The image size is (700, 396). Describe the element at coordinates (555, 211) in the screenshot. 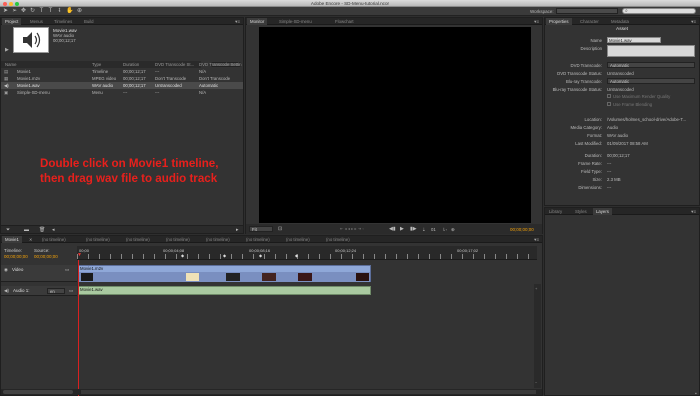

I see `tab-library: Library` at that location.